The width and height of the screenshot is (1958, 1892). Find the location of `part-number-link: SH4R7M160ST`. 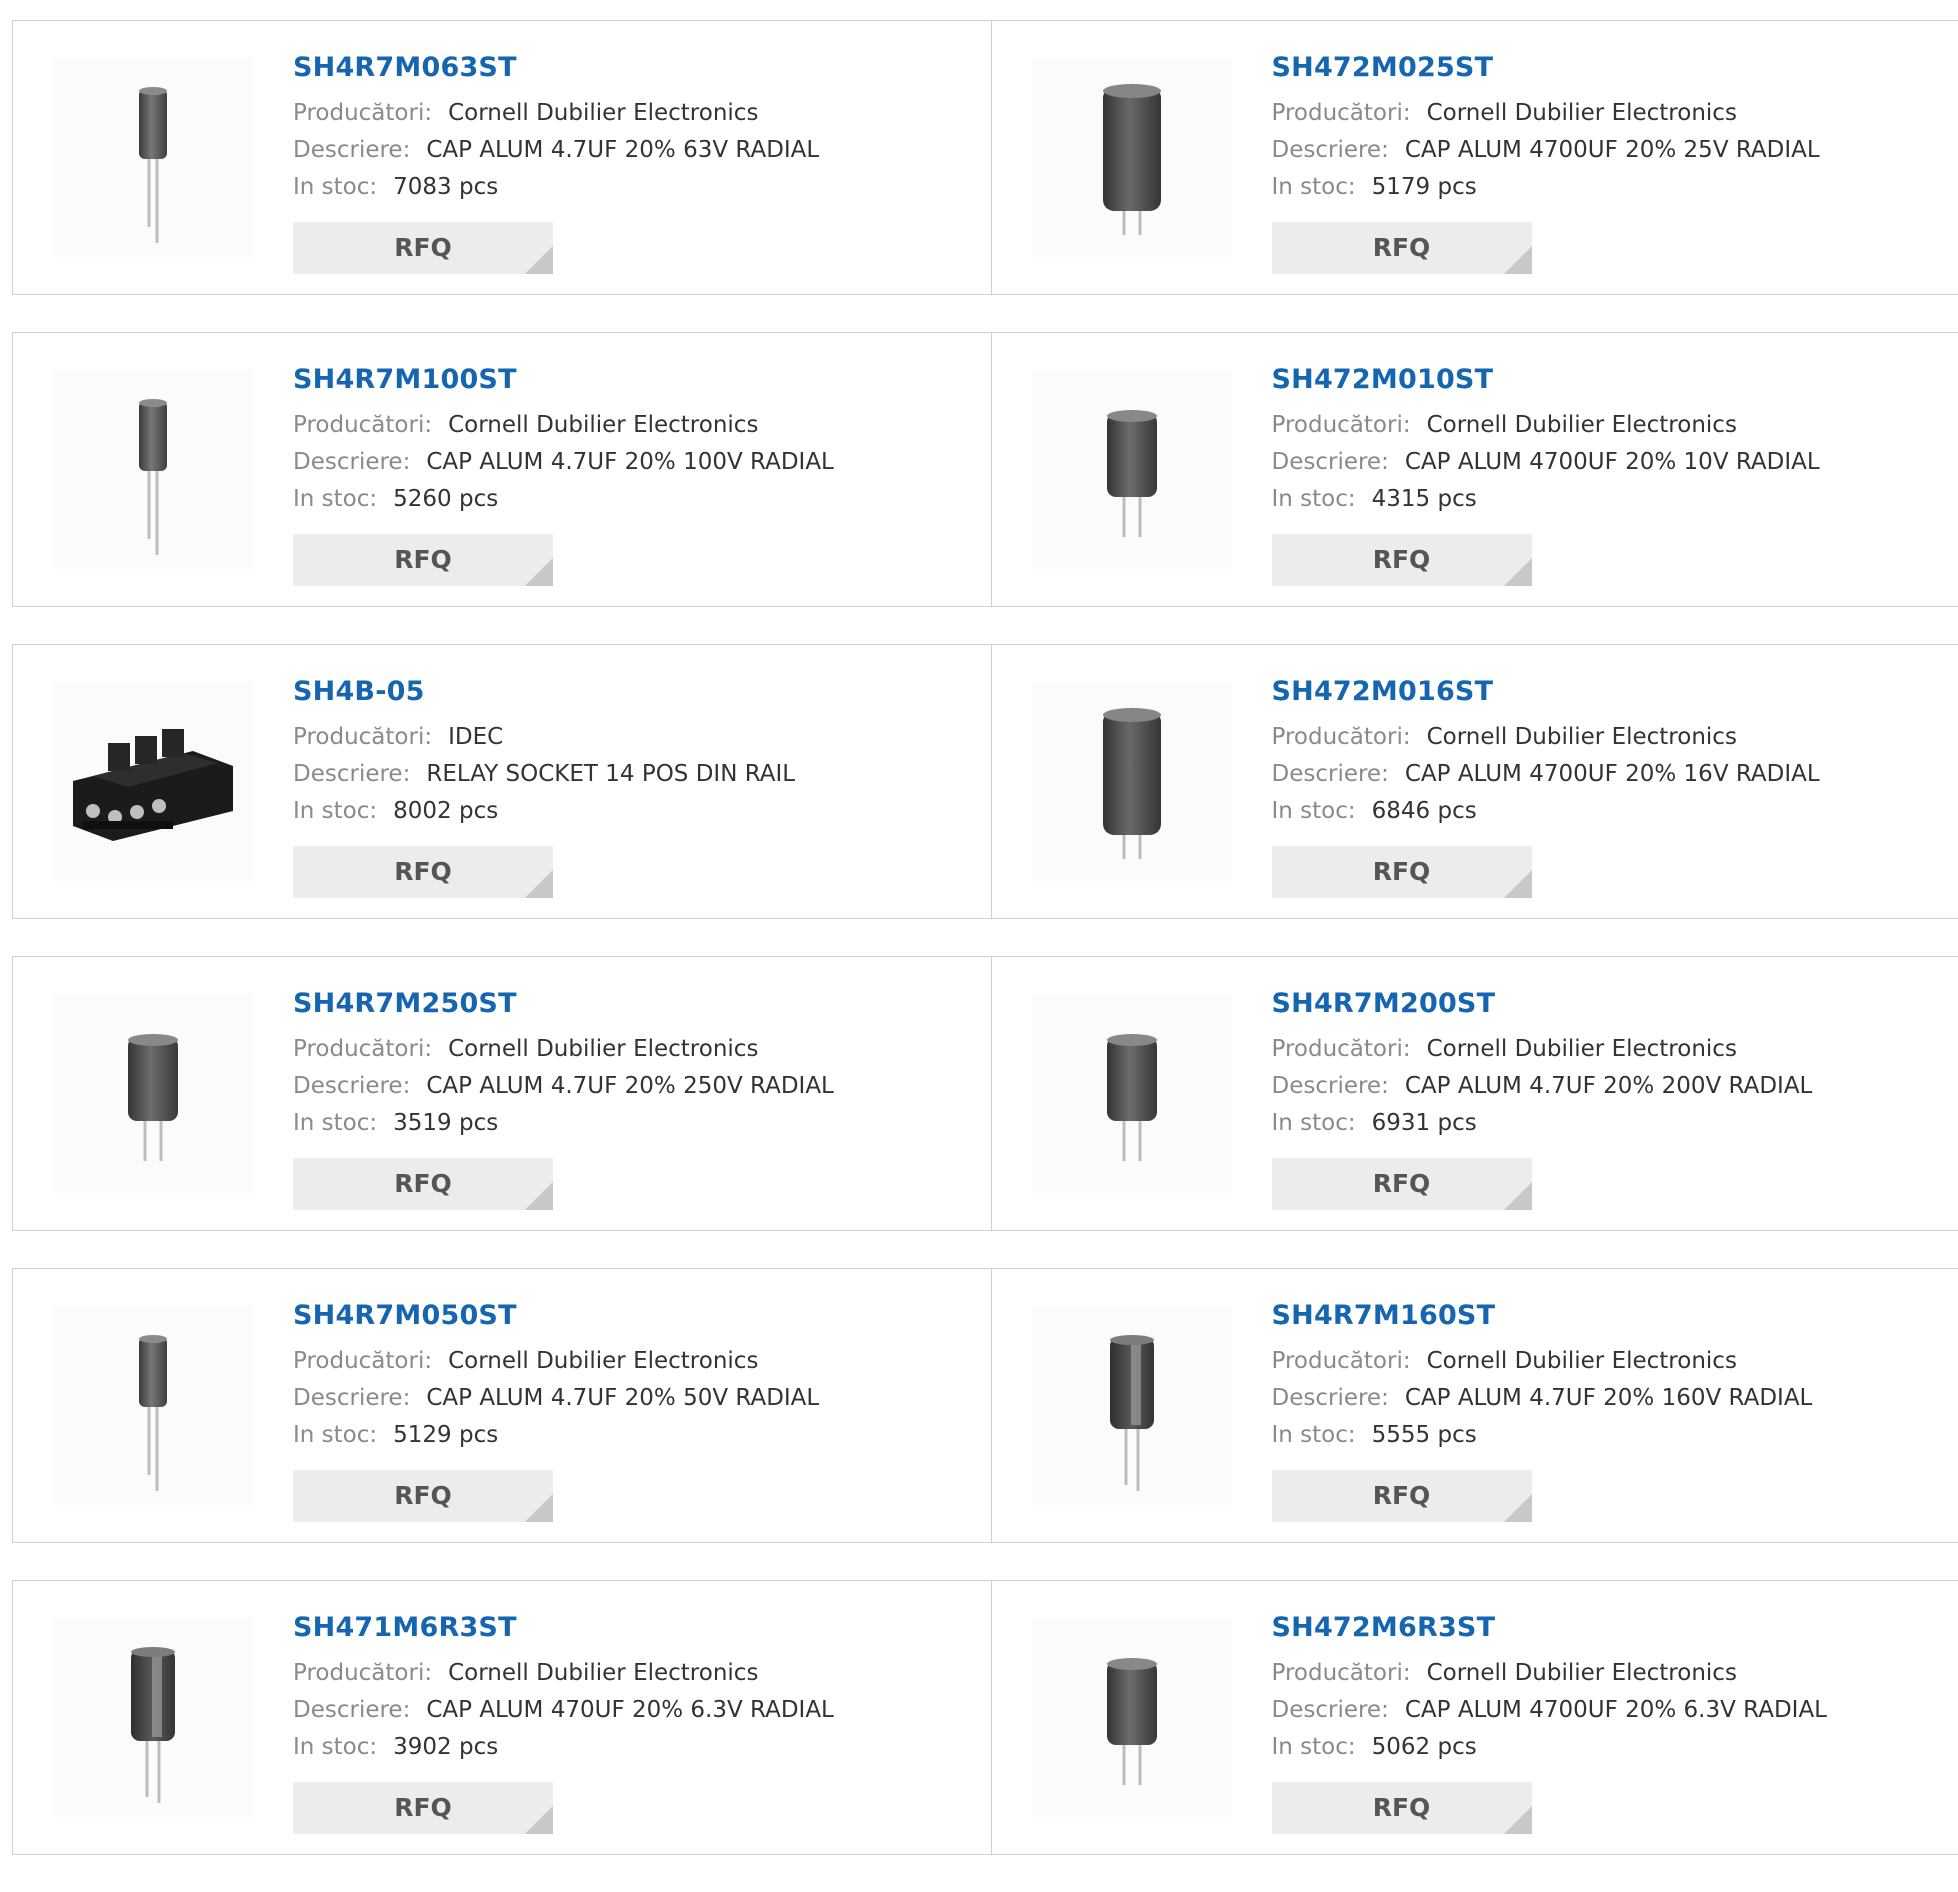

part-number-link: SH4R7M160ST is located at coordinates (1592, 1316).